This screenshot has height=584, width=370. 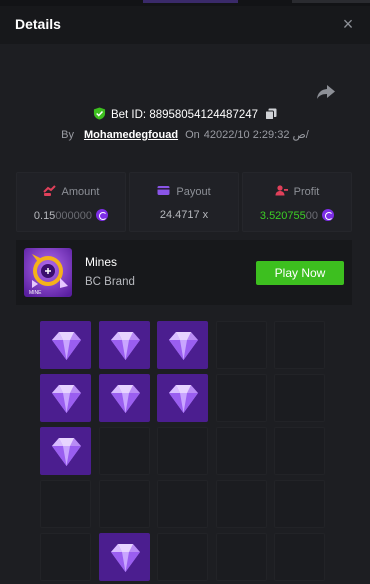 I want to click on game-name: Mines, so click(x=101, y=262).